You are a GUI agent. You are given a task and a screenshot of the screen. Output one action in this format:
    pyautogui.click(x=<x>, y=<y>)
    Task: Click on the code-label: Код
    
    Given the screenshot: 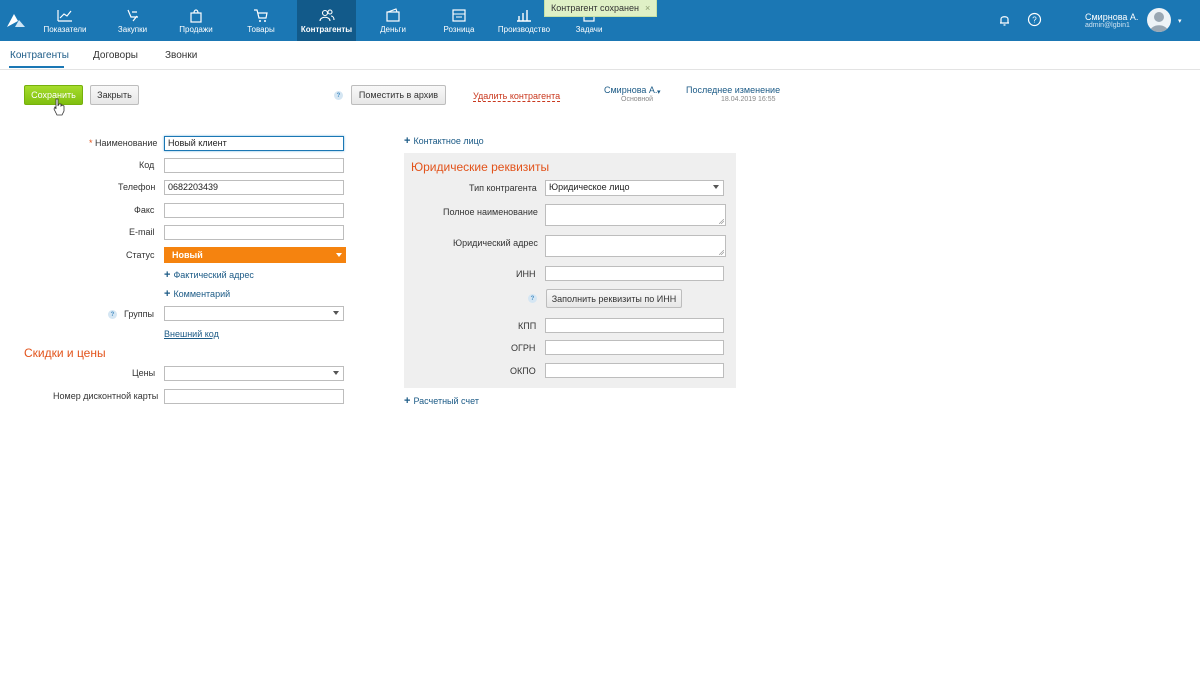 What is the action you would take?
    pyautogui.click(x=147, y=165)
    